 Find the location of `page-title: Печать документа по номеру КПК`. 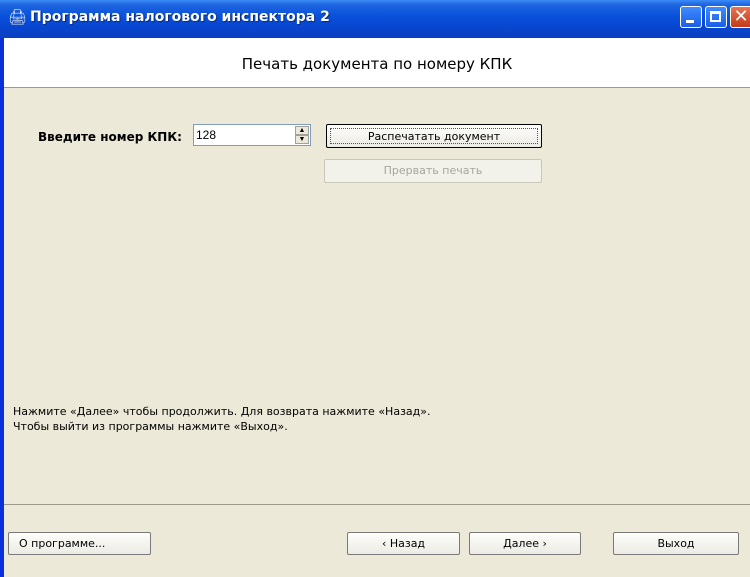

page-title: Печать документа по номеру КПК is located at coordinates (377, 64).